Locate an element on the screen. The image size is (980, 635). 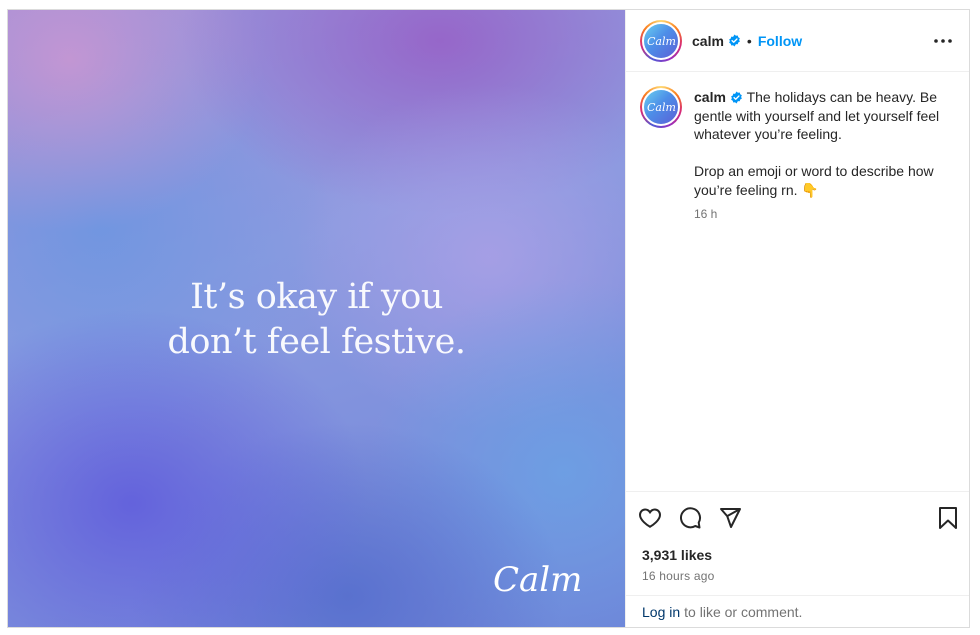
action-bar is located at coordinates (797, 517).